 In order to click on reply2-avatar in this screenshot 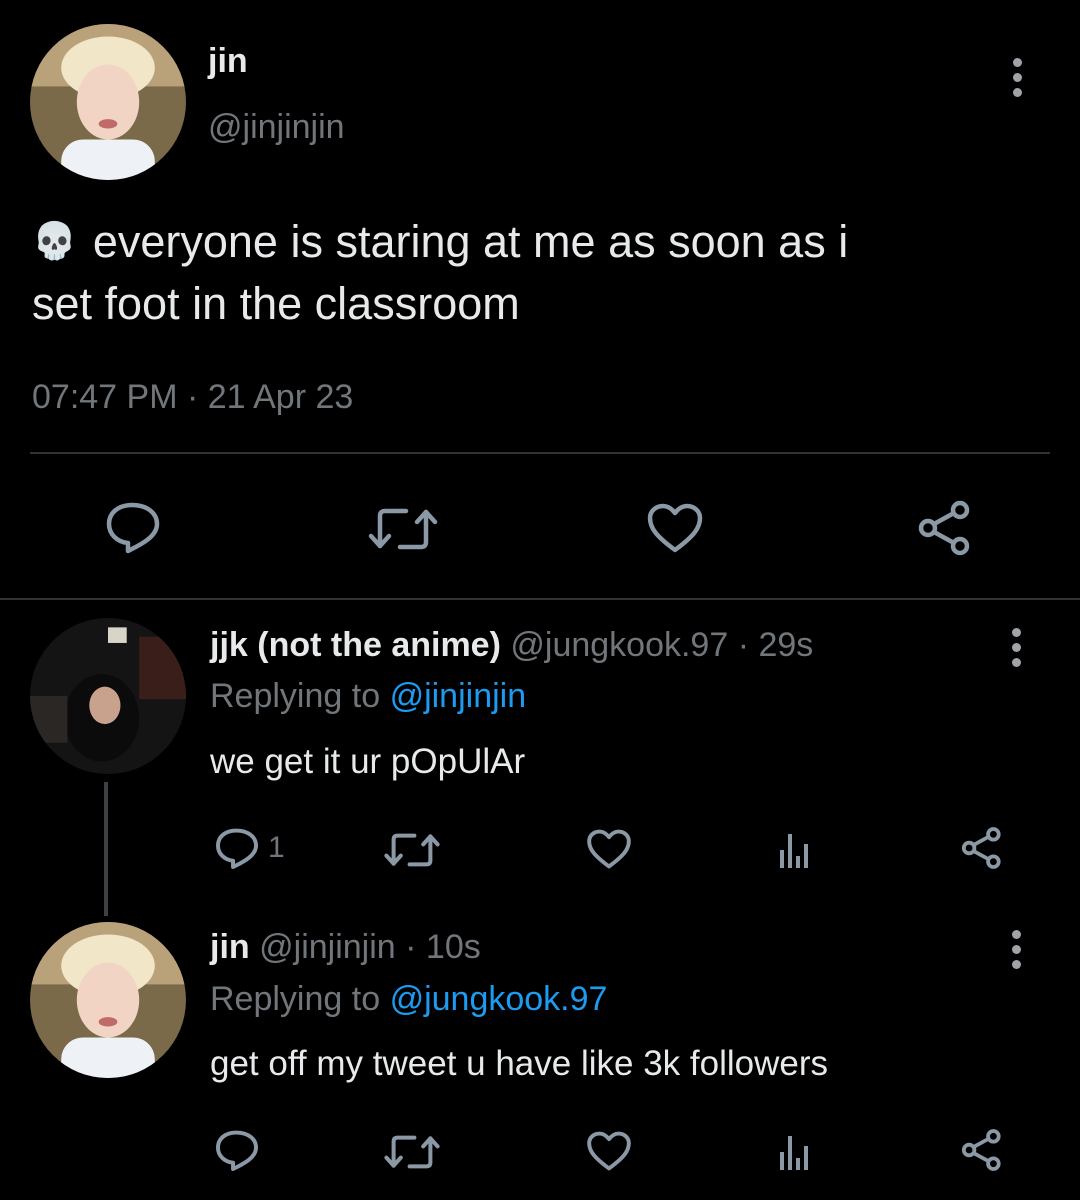, I will do `click(108, 1000)`.